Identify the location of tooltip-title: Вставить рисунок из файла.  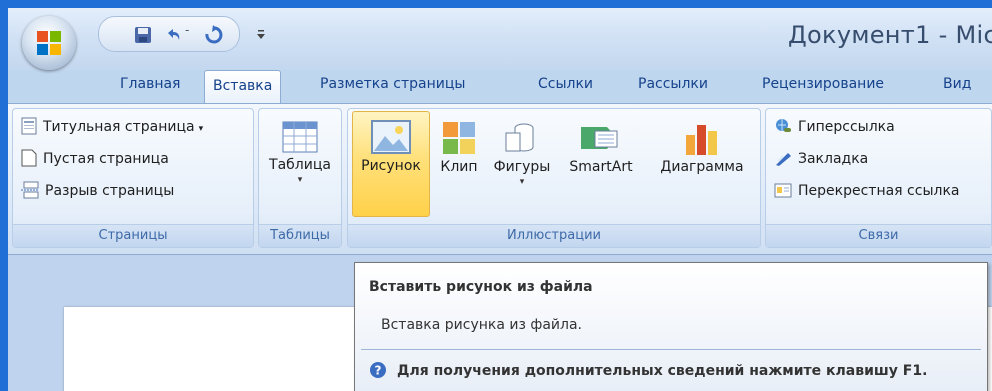
(481, 287).